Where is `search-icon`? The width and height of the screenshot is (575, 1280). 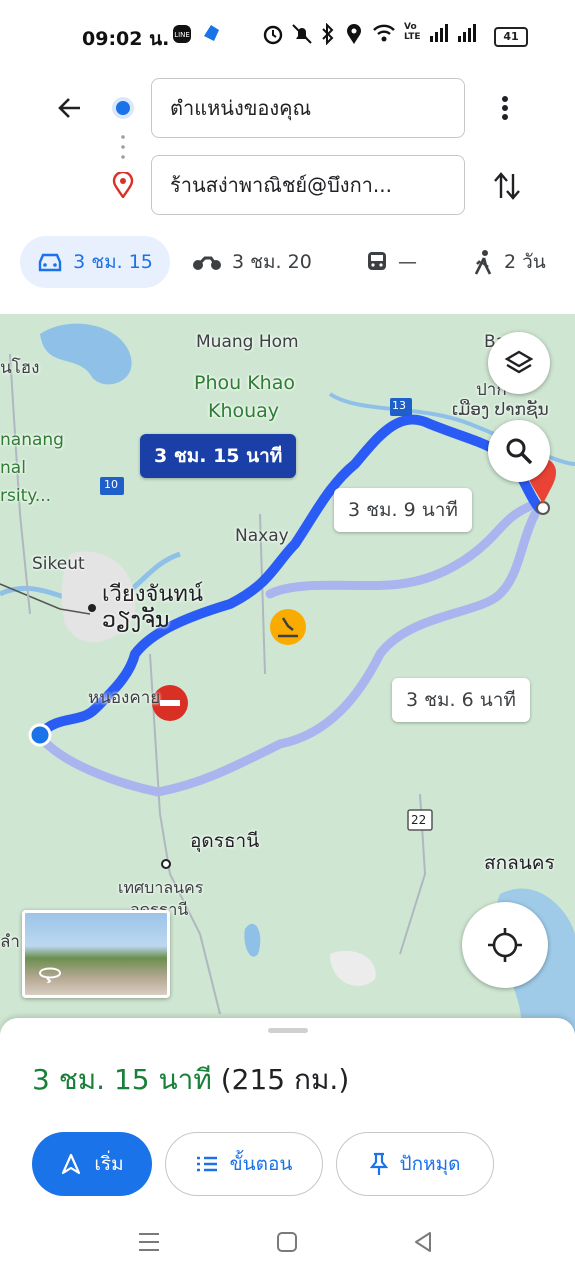 search-icon is located at coordinates (519, 451).